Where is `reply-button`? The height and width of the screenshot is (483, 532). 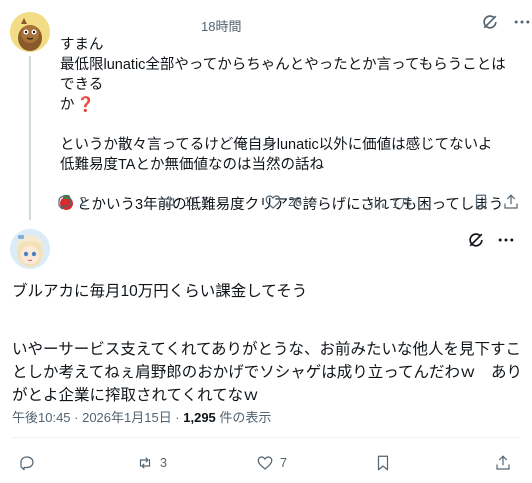
reply-button is located at coordinates (27, 463).